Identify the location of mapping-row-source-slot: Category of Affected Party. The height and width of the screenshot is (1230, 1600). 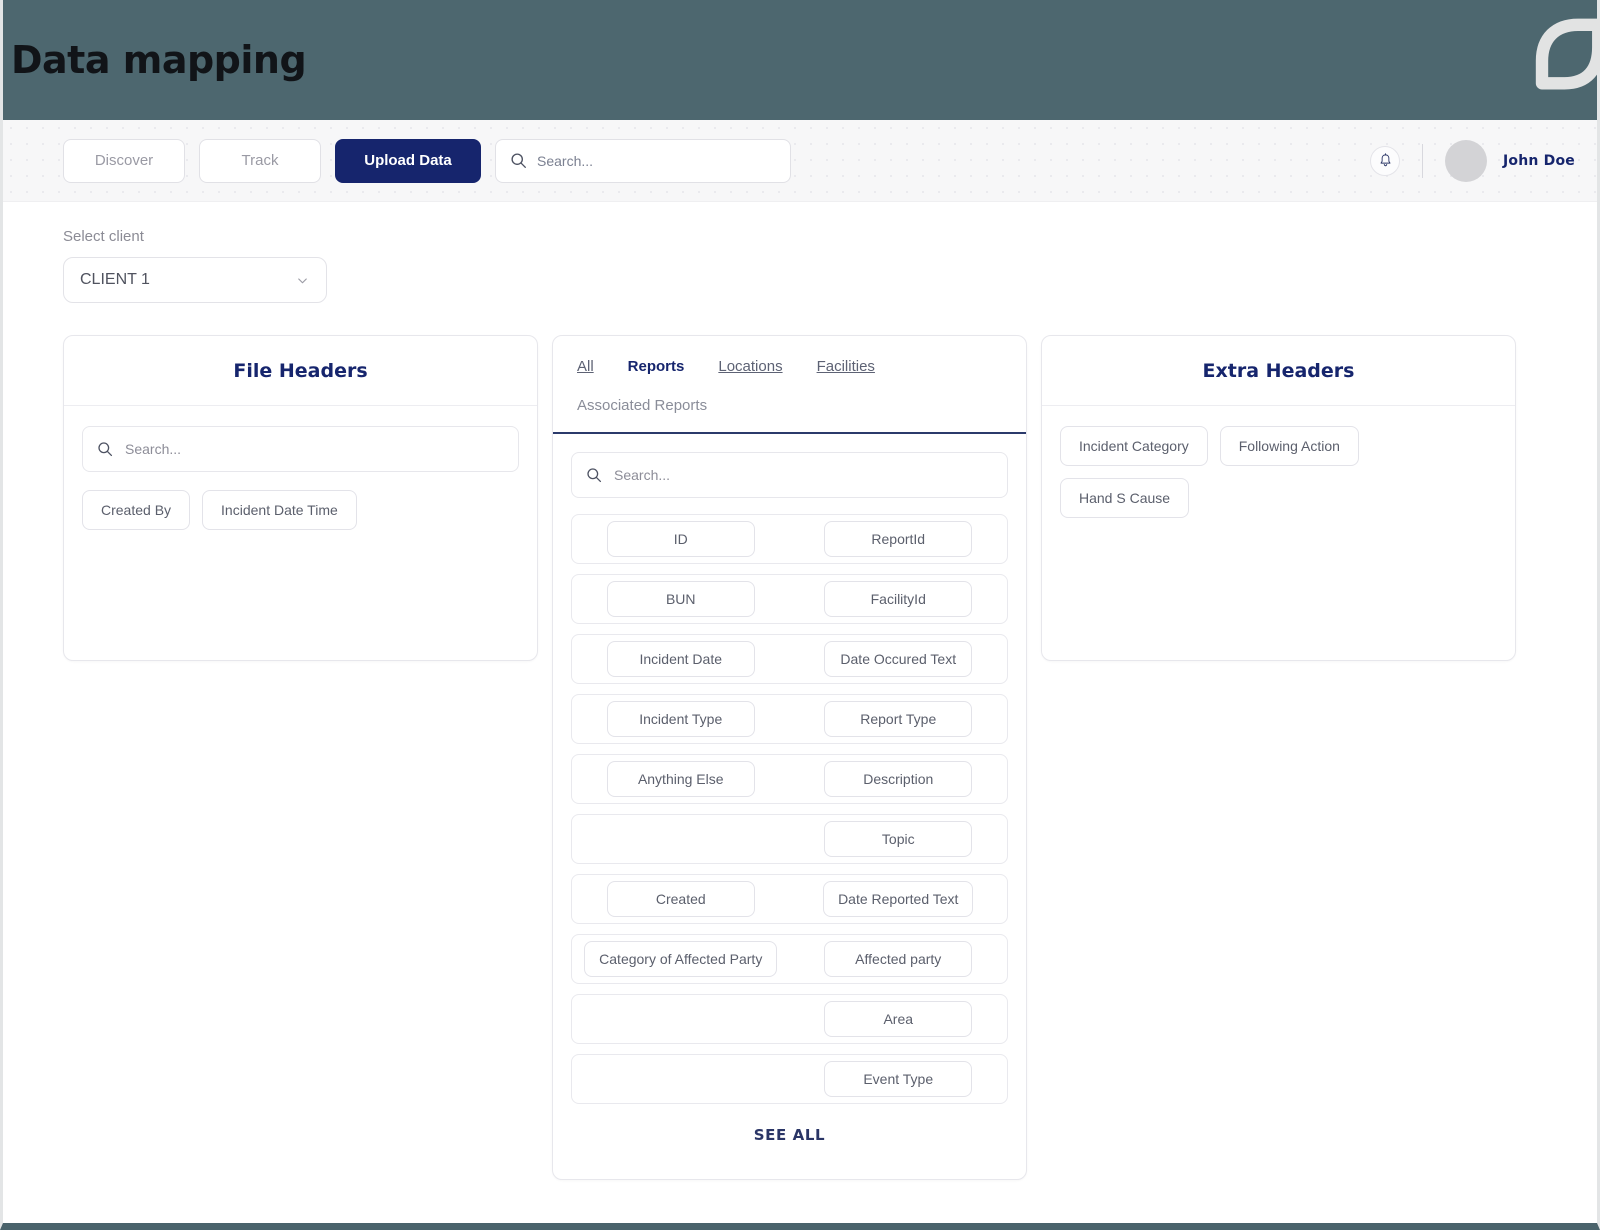
(681, 959).